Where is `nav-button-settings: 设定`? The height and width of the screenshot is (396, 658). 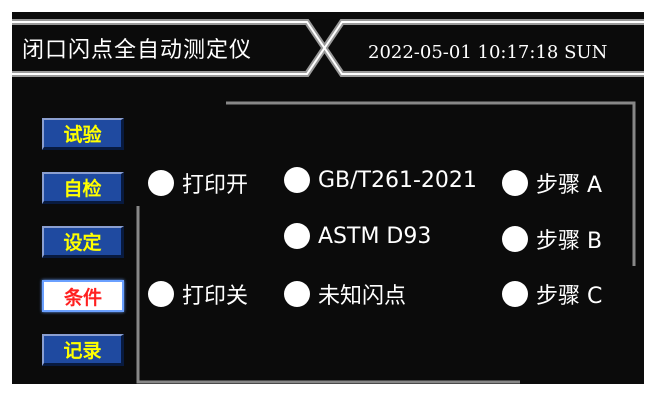
nav-button-settings: 设定 is located at coordinates (83, 242).